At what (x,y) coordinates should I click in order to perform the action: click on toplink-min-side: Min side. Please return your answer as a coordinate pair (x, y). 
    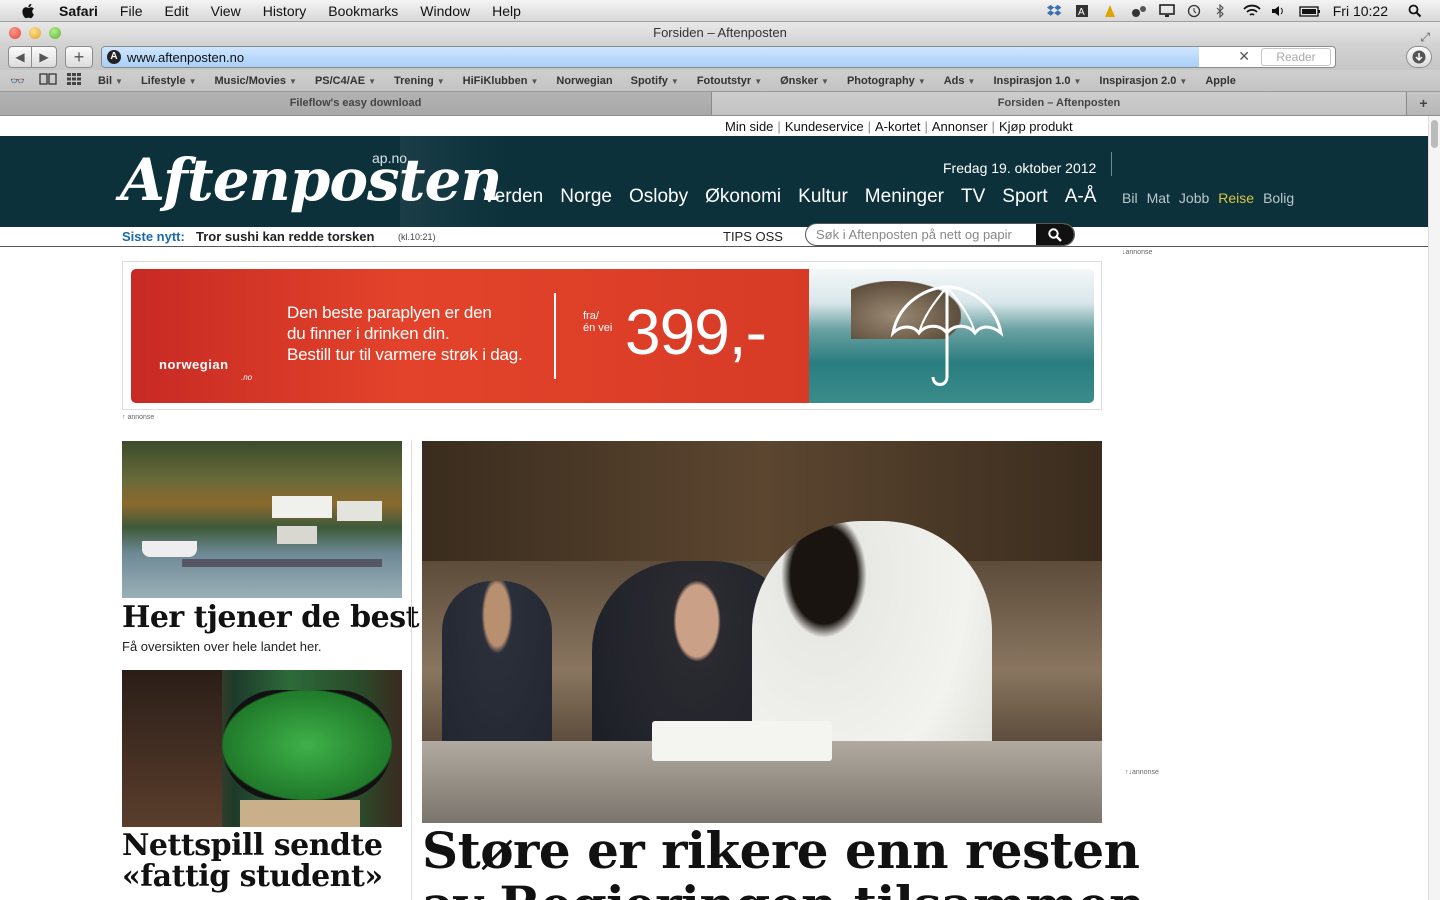
    Looking at the image, I should click on (749, 126).